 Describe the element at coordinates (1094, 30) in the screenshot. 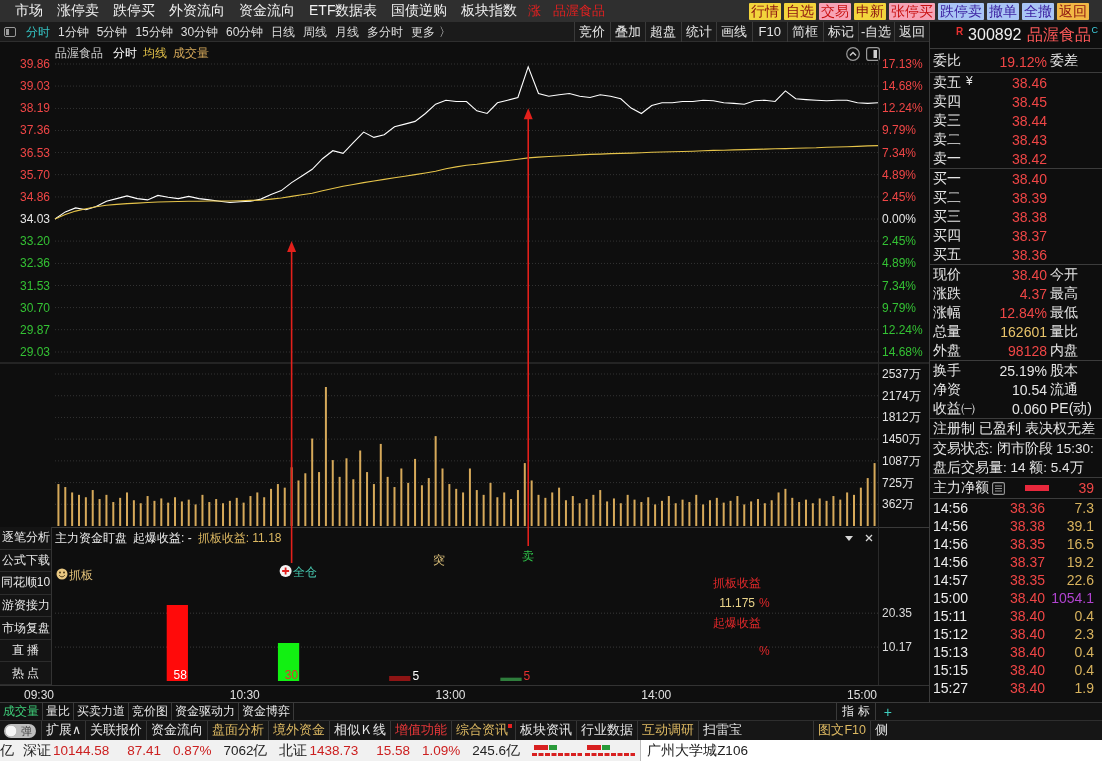

I see `stock-suffix: C` at that location.